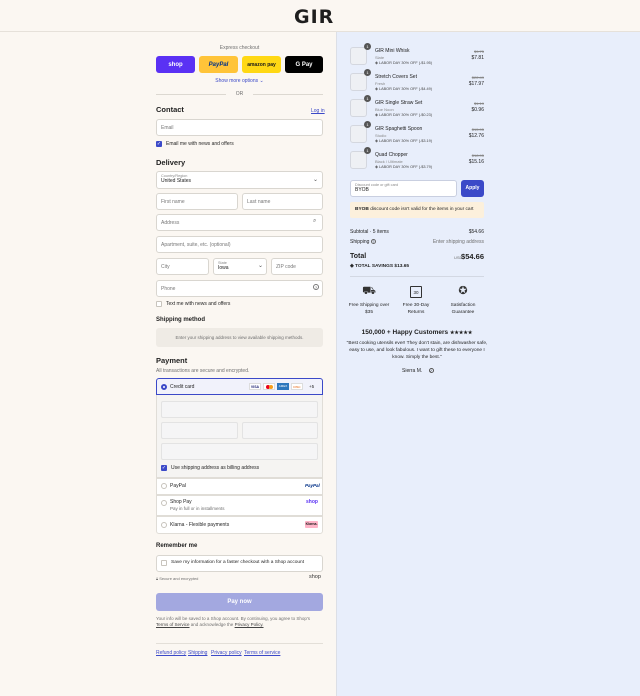  I want to click on address-field: Address, so click(239, 222).